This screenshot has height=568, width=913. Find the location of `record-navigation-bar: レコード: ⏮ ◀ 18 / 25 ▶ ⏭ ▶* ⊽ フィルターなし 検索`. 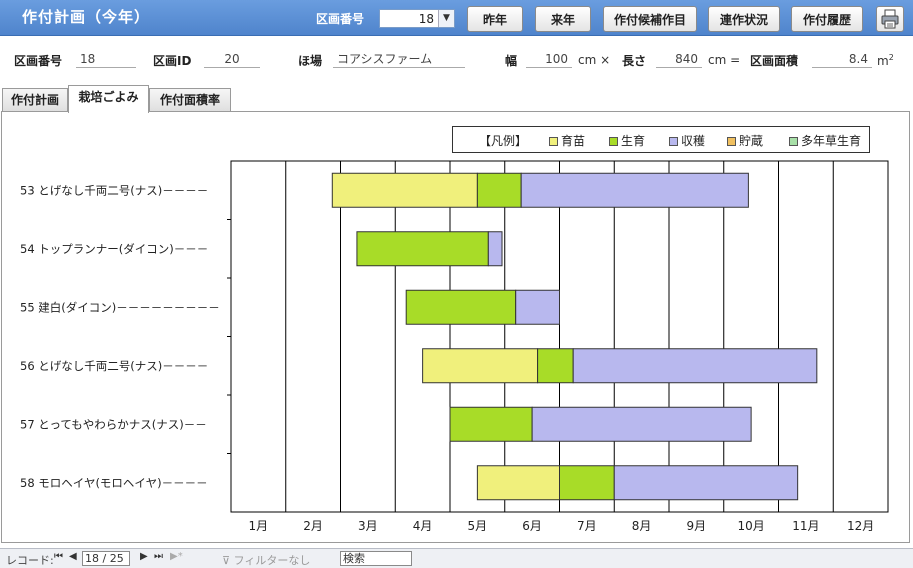

record-navigation-bar: レコード: ⏮ ◀ 18 / 25 ▶ ⏭ ▶* ⊽ フィルターなし 検索 is located at coordinates (456, 558).